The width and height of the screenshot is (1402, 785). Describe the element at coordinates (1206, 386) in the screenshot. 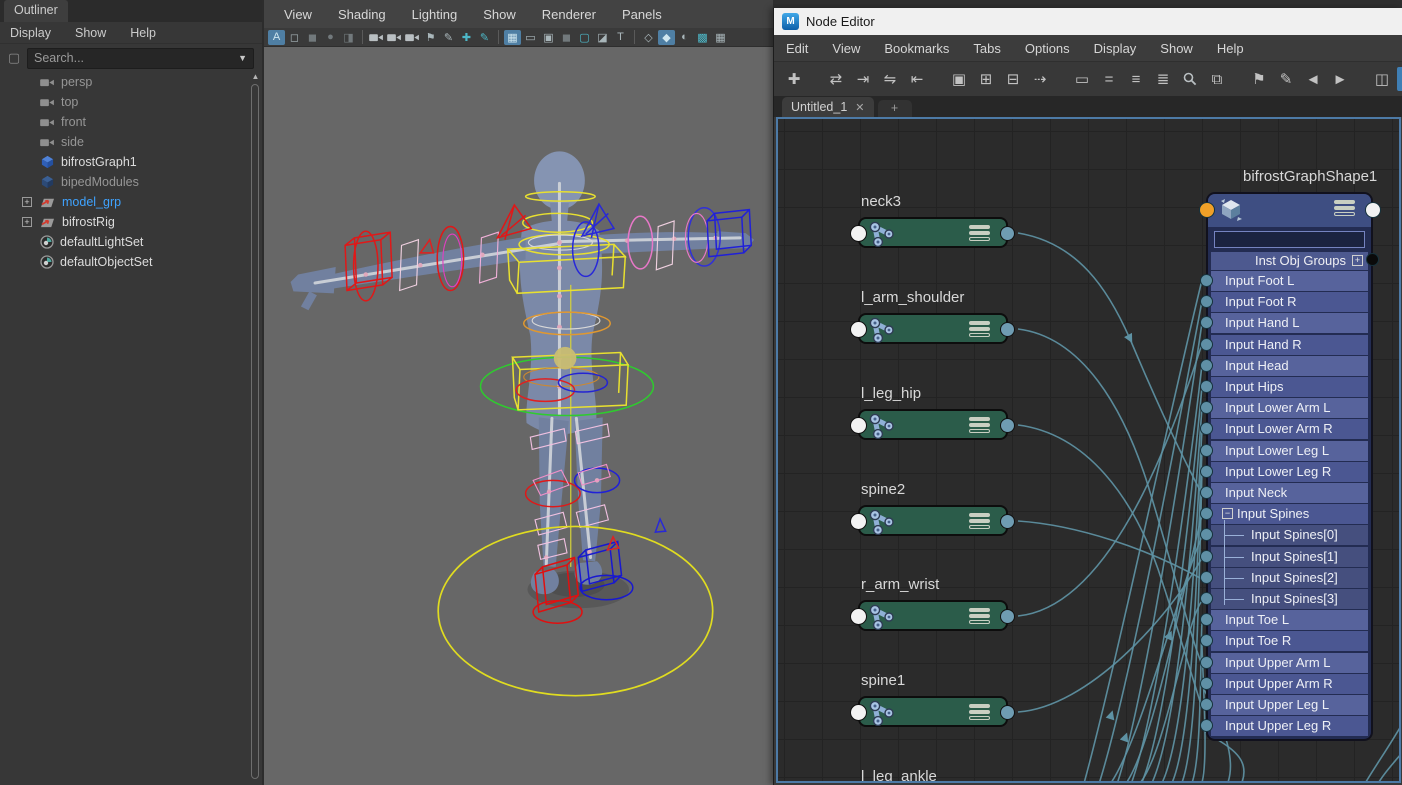

I see `port-input-hips` at that location.